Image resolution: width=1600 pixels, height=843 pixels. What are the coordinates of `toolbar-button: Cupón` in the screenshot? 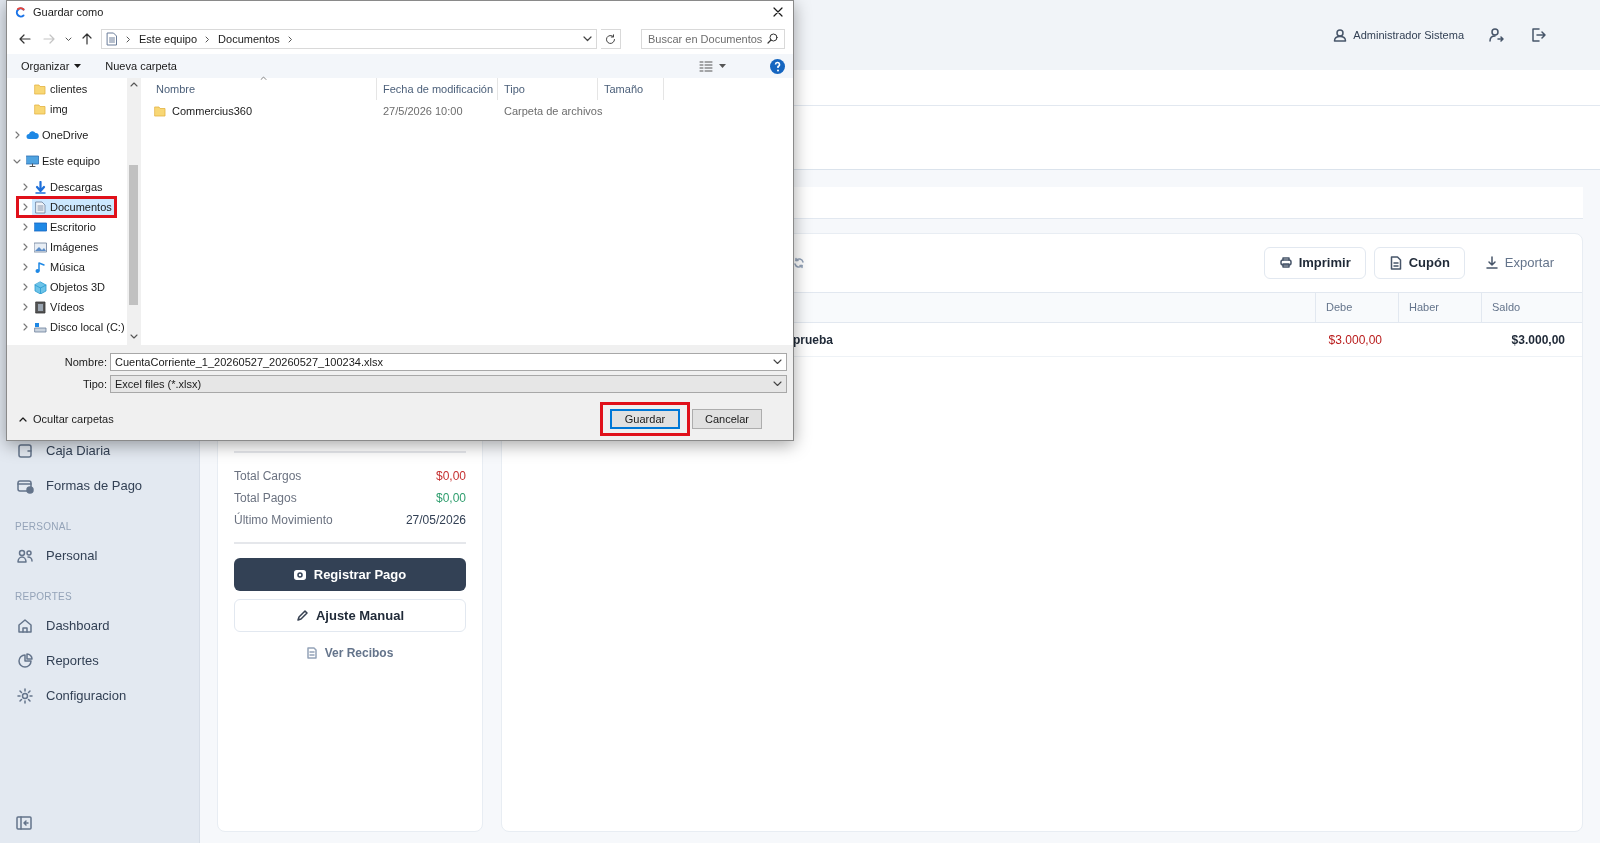 It's located at (1419, 263).